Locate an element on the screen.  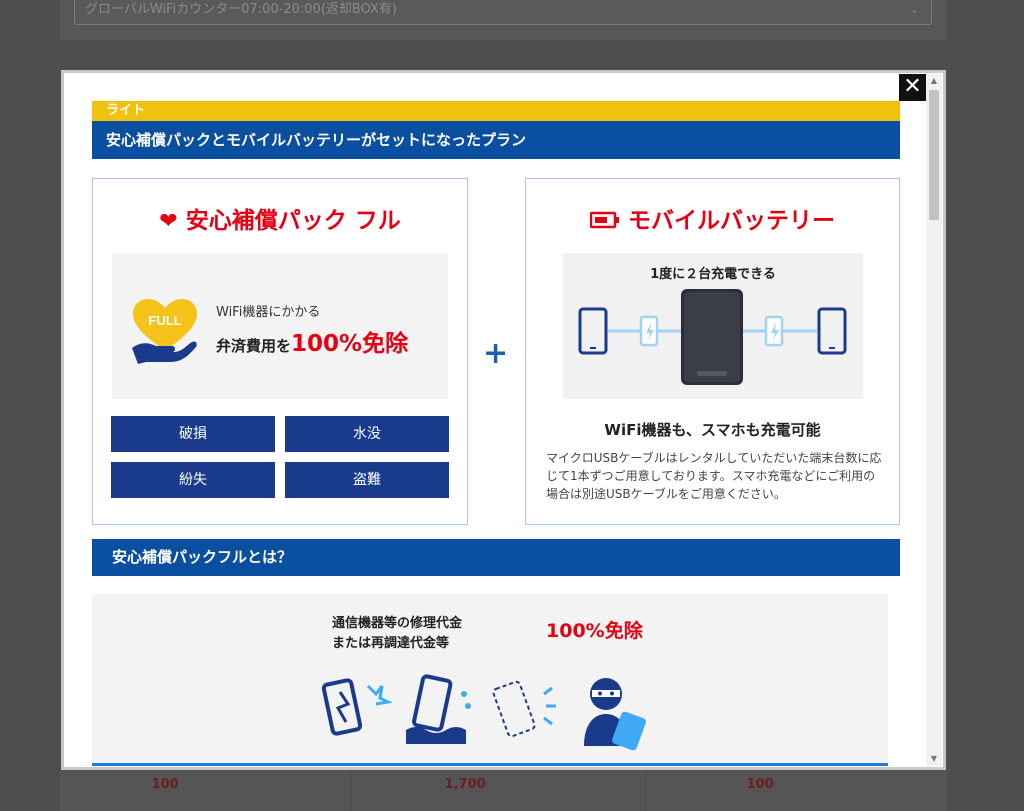
plus-sign: + is located at coordinates (496, 353).